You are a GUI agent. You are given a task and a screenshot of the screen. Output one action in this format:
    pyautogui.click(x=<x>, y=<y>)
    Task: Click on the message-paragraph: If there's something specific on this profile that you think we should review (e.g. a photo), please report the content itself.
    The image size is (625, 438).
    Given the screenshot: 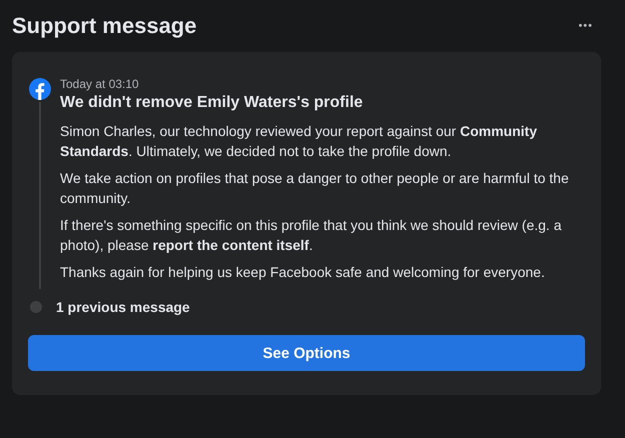 What is the action you would take?
    pyautogui.click(x=311, y=235)
    